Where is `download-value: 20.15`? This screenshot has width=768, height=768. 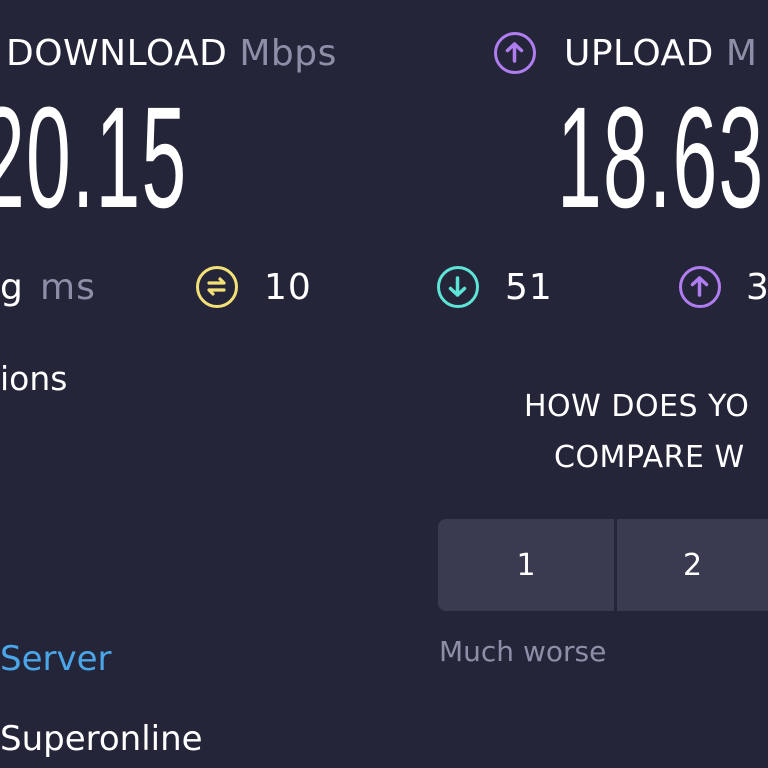
download-value: 20.15 is located at coordinates (94, 157).